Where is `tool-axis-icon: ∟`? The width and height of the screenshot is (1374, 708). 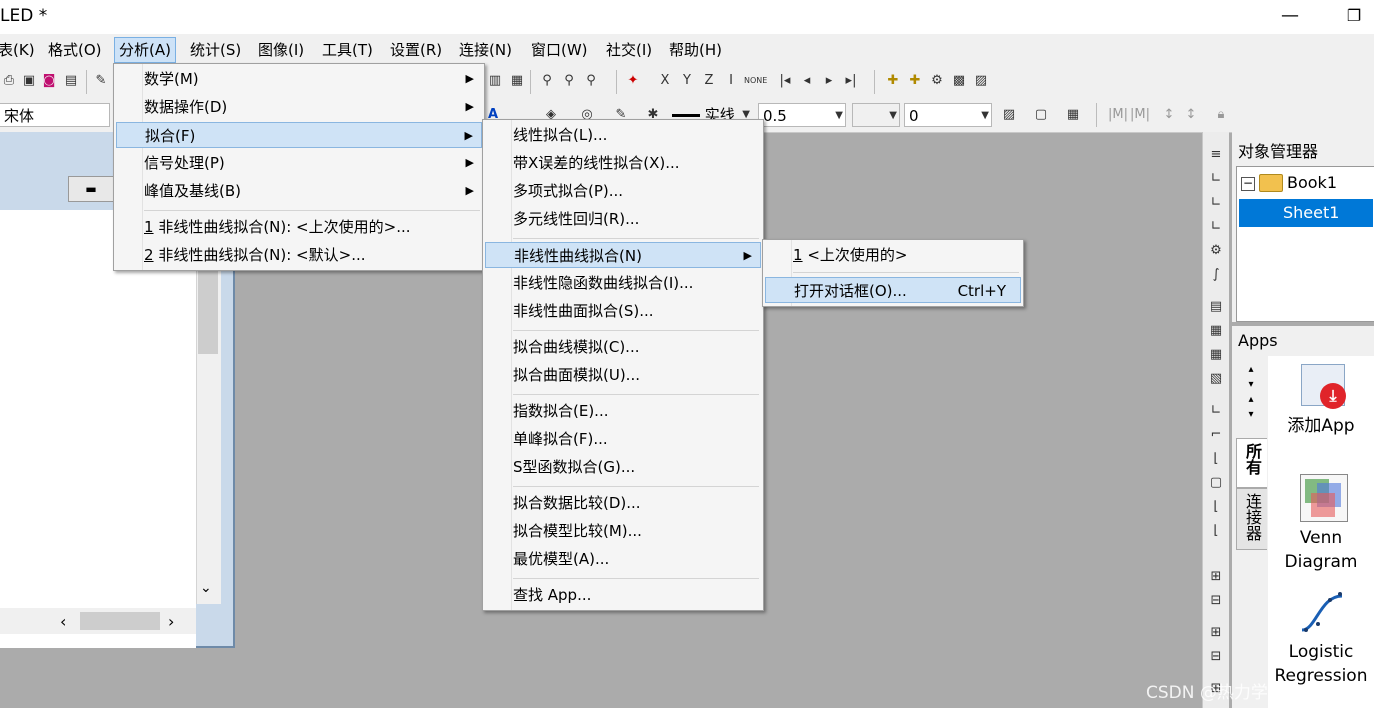 tool-axis-icon: ∟ is located at coordinates (1216, 179).